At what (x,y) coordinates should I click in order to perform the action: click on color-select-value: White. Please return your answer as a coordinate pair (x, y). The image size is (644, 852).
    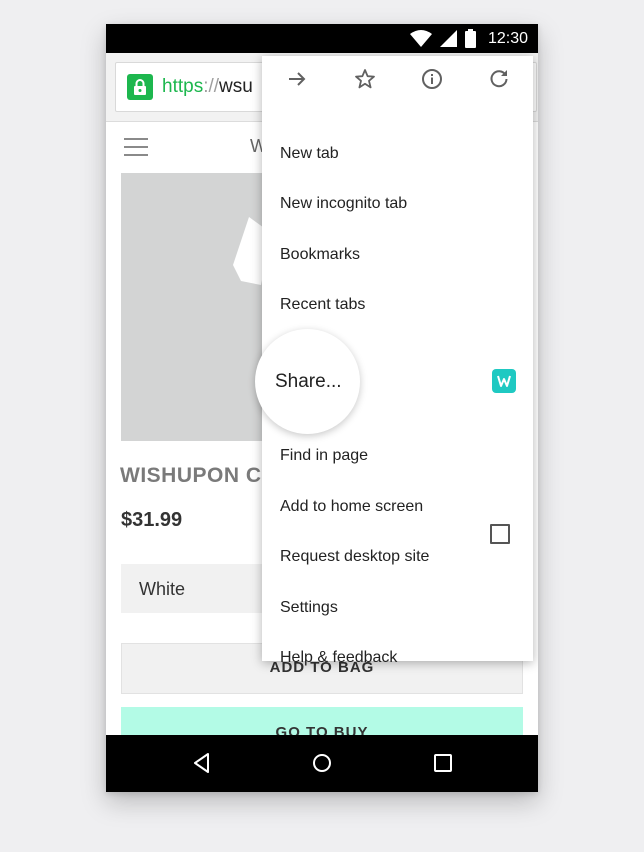
    Looking at the image, I should click on (162, 589).